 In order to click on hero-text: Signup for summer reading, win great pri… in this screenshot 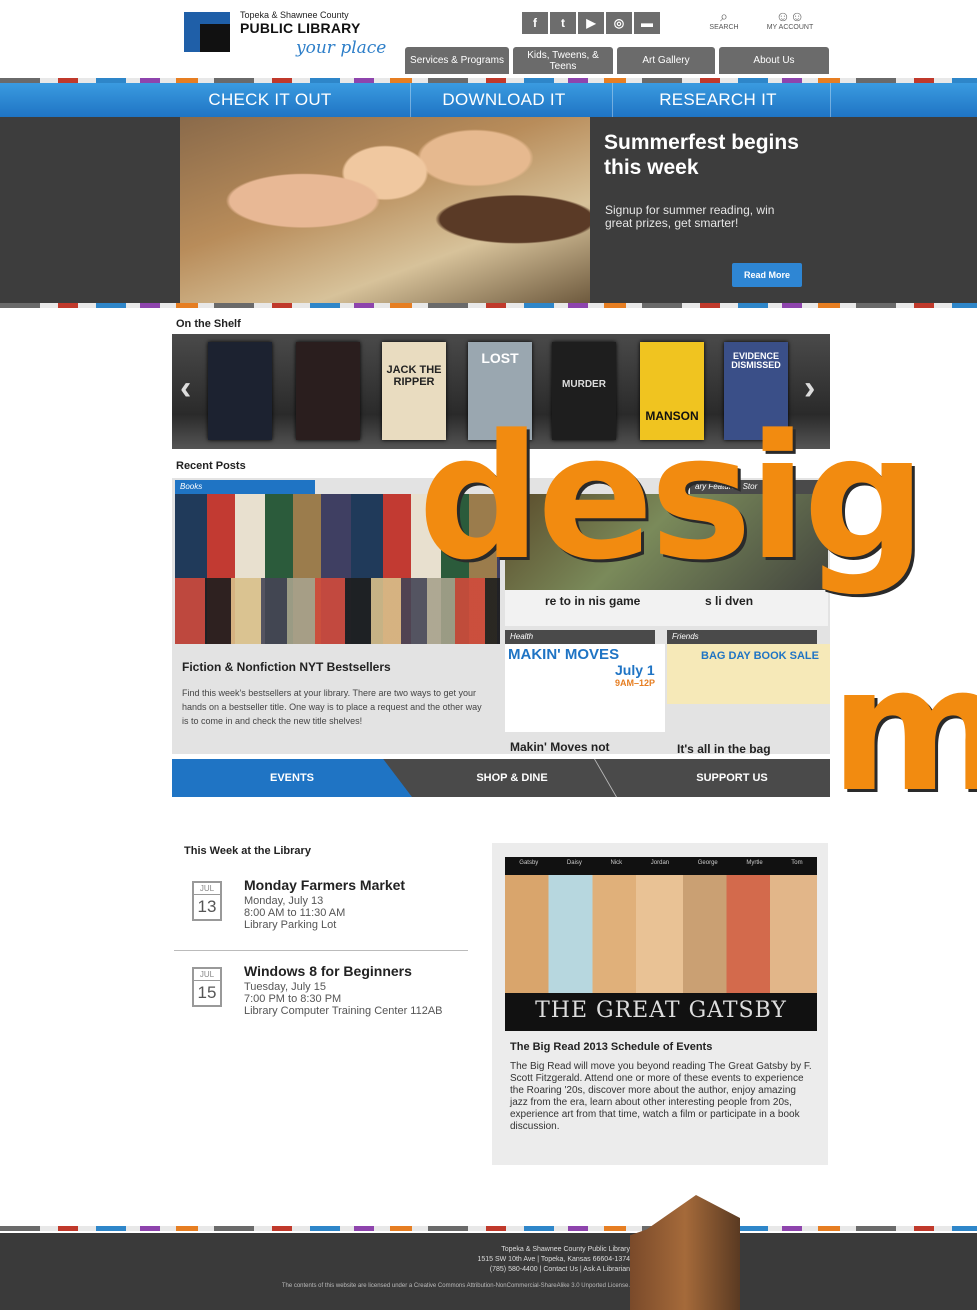, I will do `click(690, 216)`.